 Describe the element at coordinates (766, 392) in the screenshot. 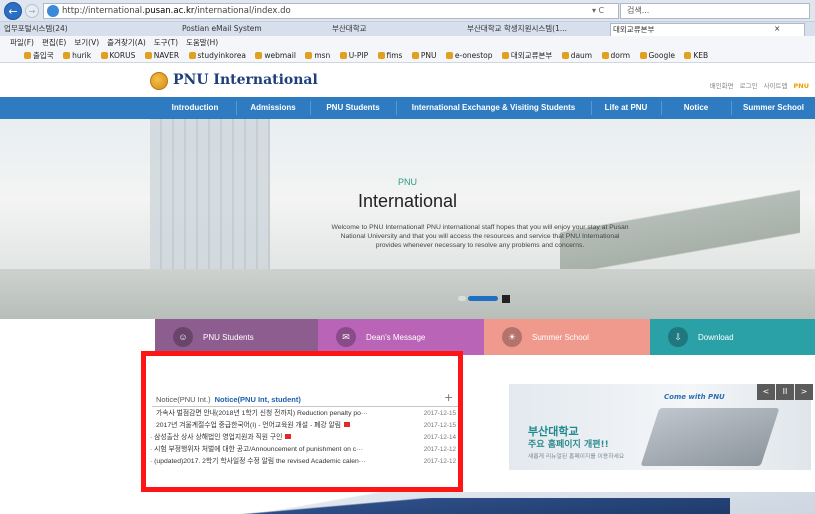

I see `banner-prev-button: <` at that location.